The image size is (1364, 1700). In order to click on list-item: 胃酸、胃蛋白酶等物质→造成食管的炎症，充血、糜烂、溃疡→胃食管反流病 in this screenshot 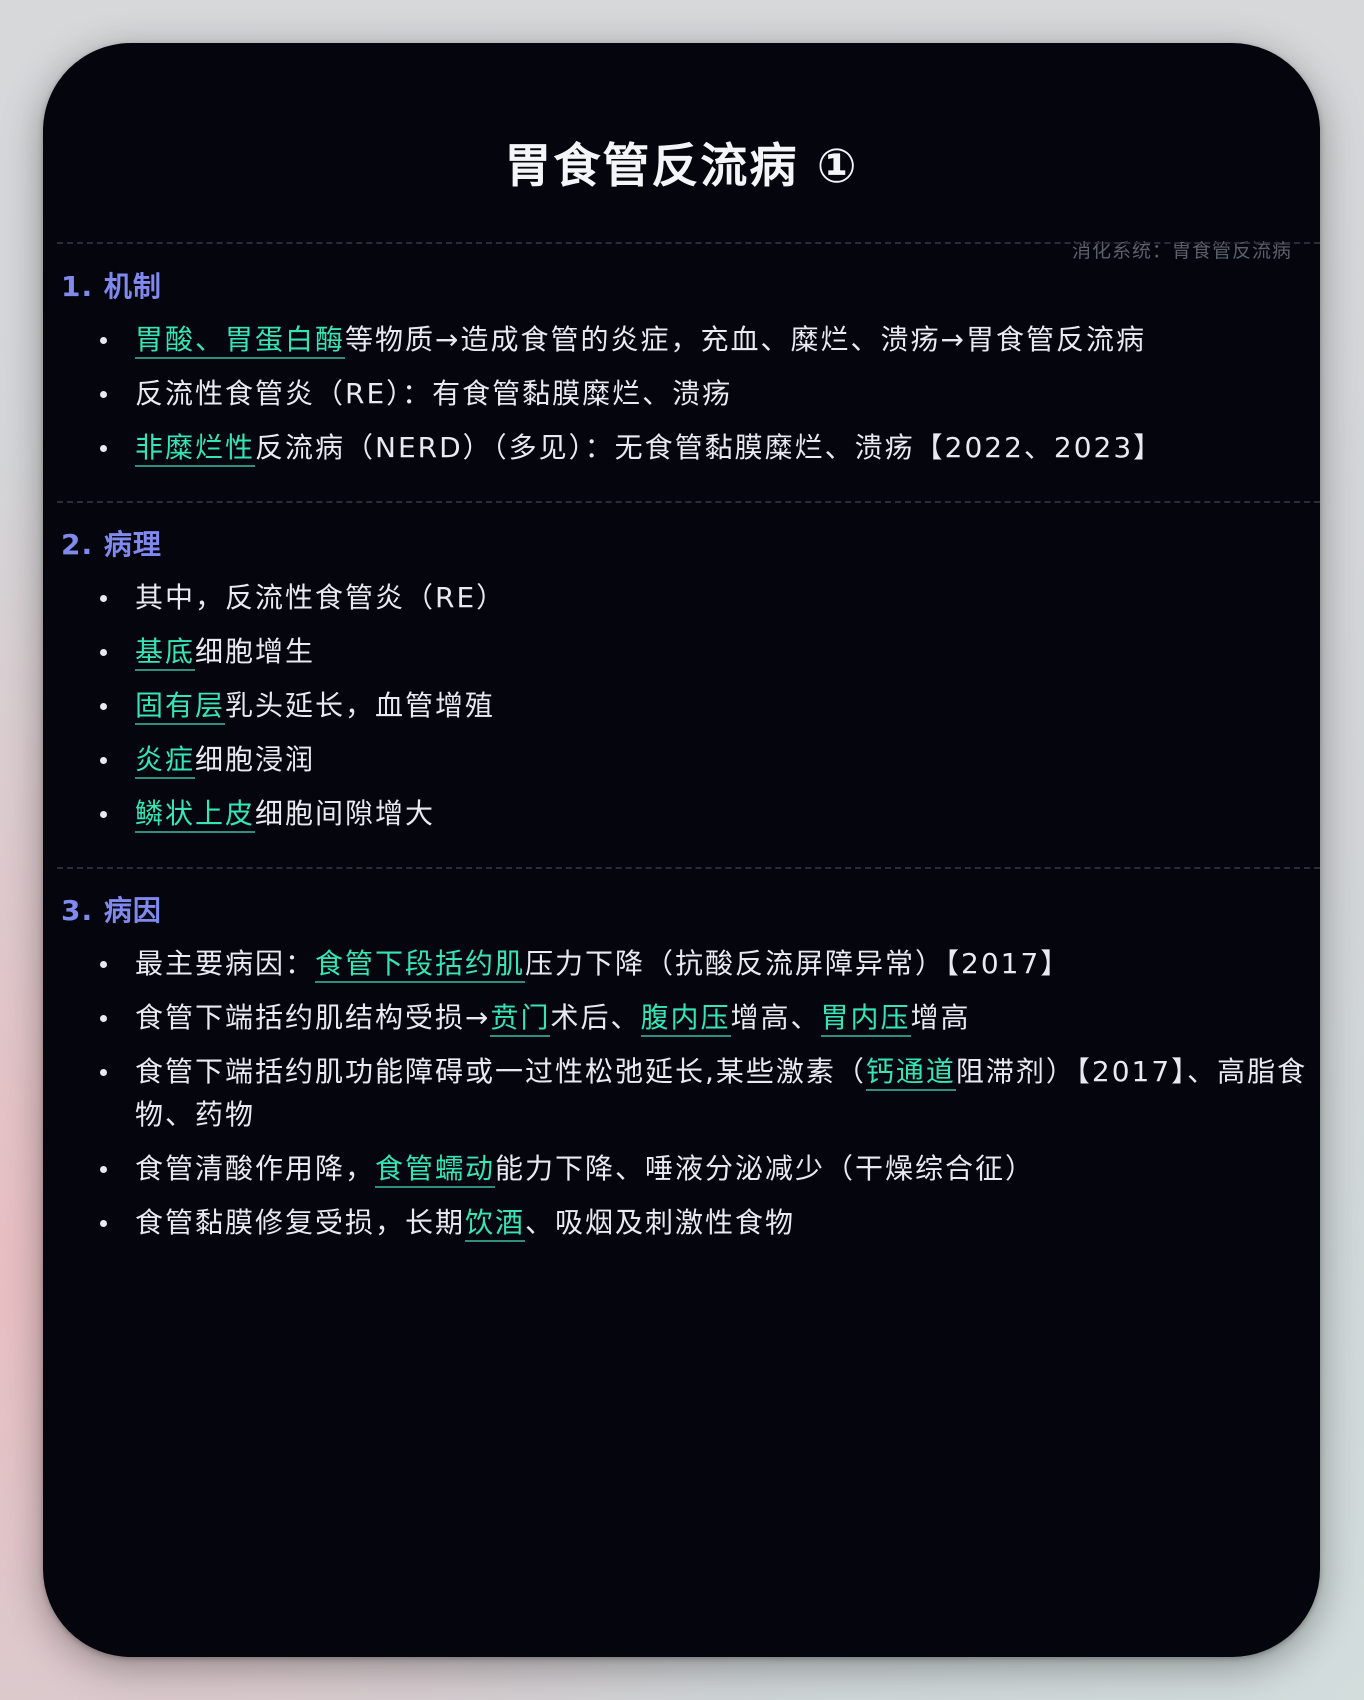, I will do `click(690, 339)`.